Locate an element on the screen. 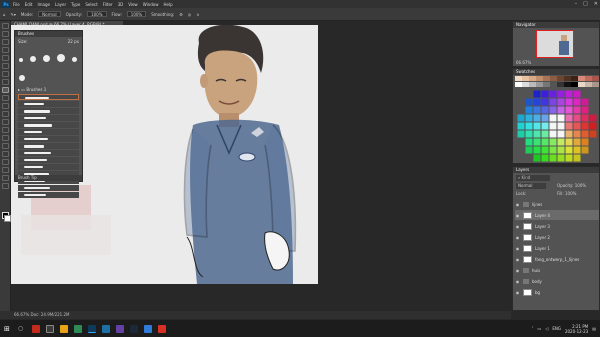  move-tool-icon is located at coordinates (5, 26).